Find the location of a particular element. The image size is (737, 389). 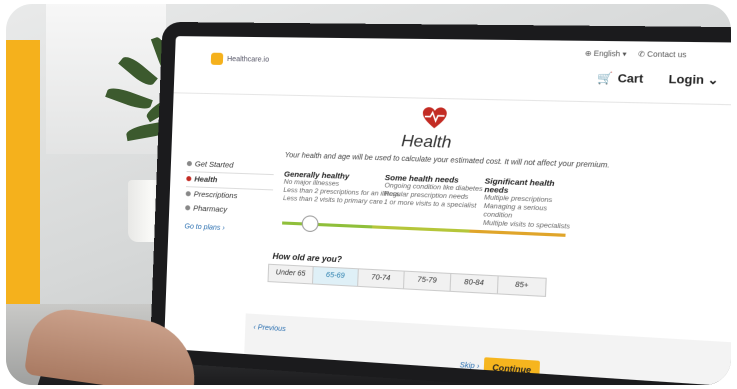

cart-icon: 🛒 is located at coordinates (605, 79).